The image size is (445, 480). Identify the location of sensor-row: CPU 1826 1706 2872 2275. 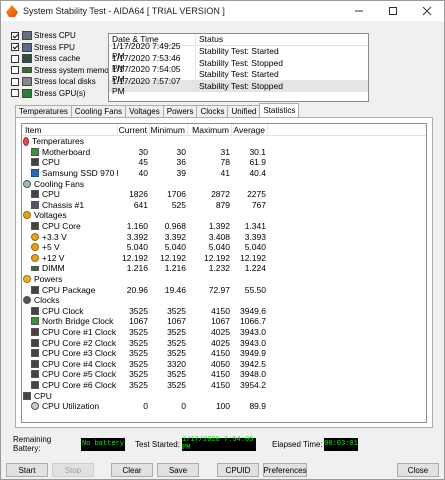
(224, 194).